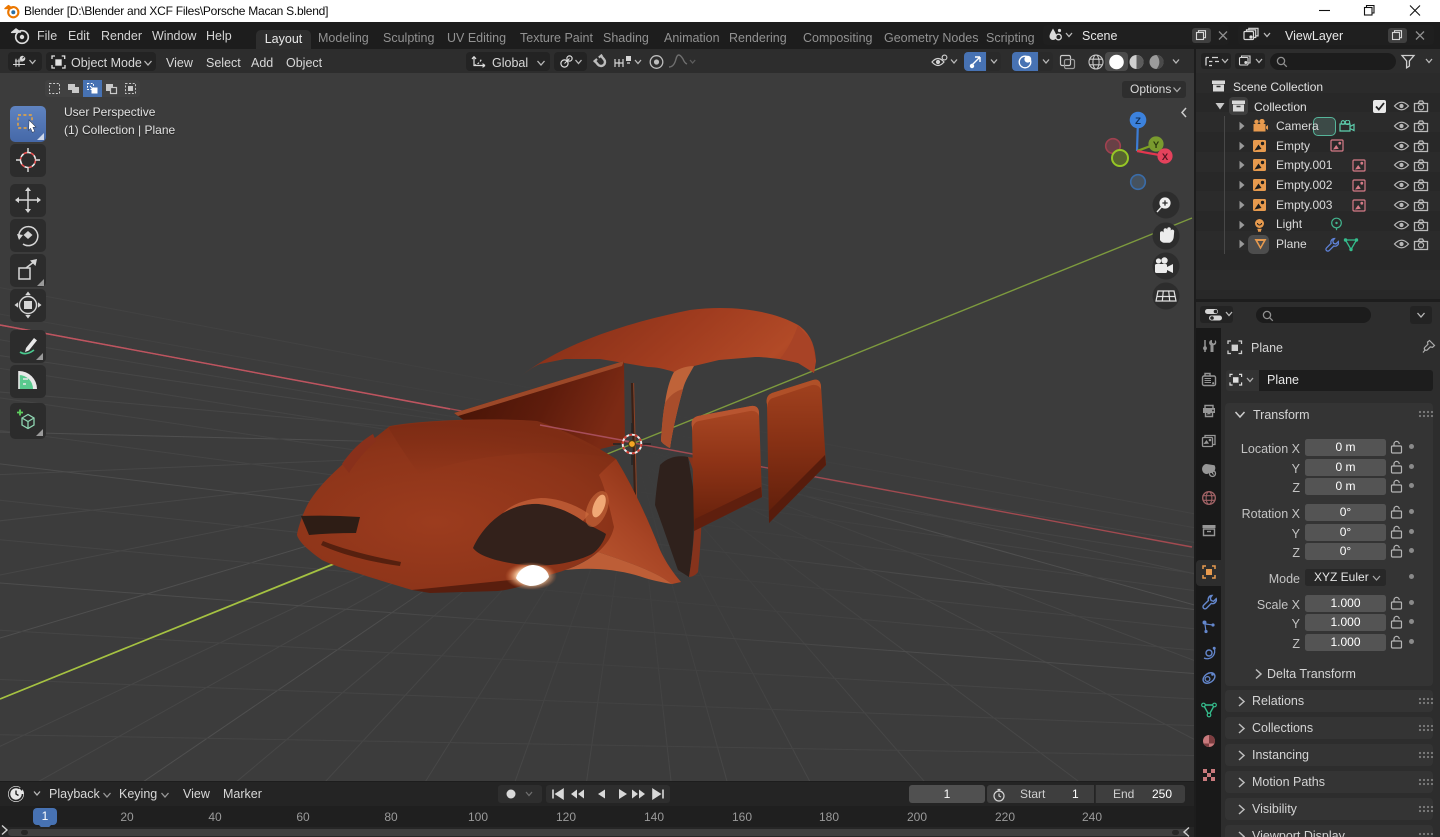 Image resolution: width=1440 pixels, height=837 pixels. What do you see at coordinates (1138, 121) in the screenshot?
I see `svg-text: Z` at bounding box center [1138, 121].